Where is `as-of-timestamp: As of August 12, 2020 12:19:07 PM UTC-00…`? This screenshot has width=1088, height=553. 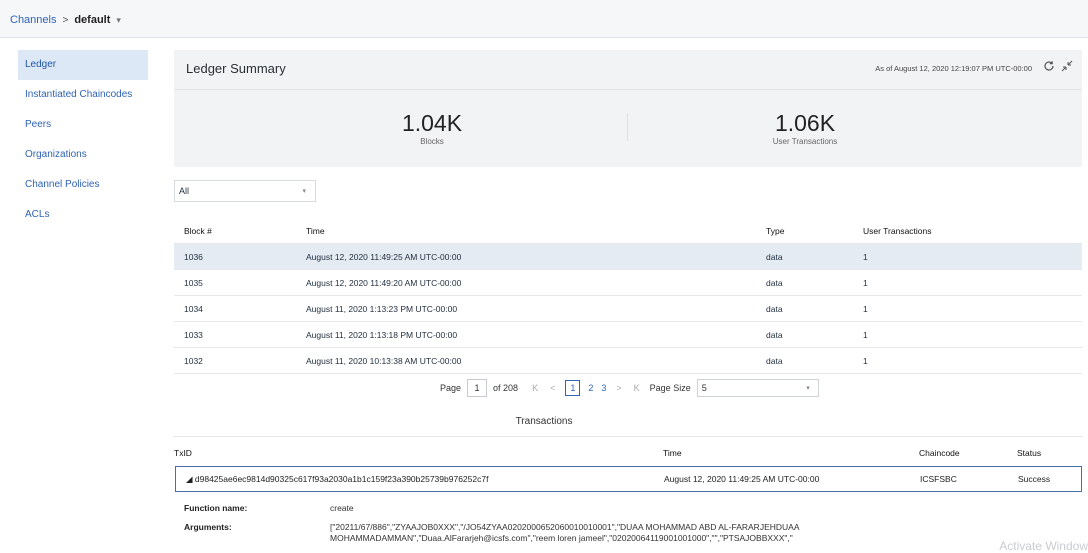
as-of-timestamp: As of August 12, 2020 12:19:07 PM UTC-00… is located at coordinates (953, 68).